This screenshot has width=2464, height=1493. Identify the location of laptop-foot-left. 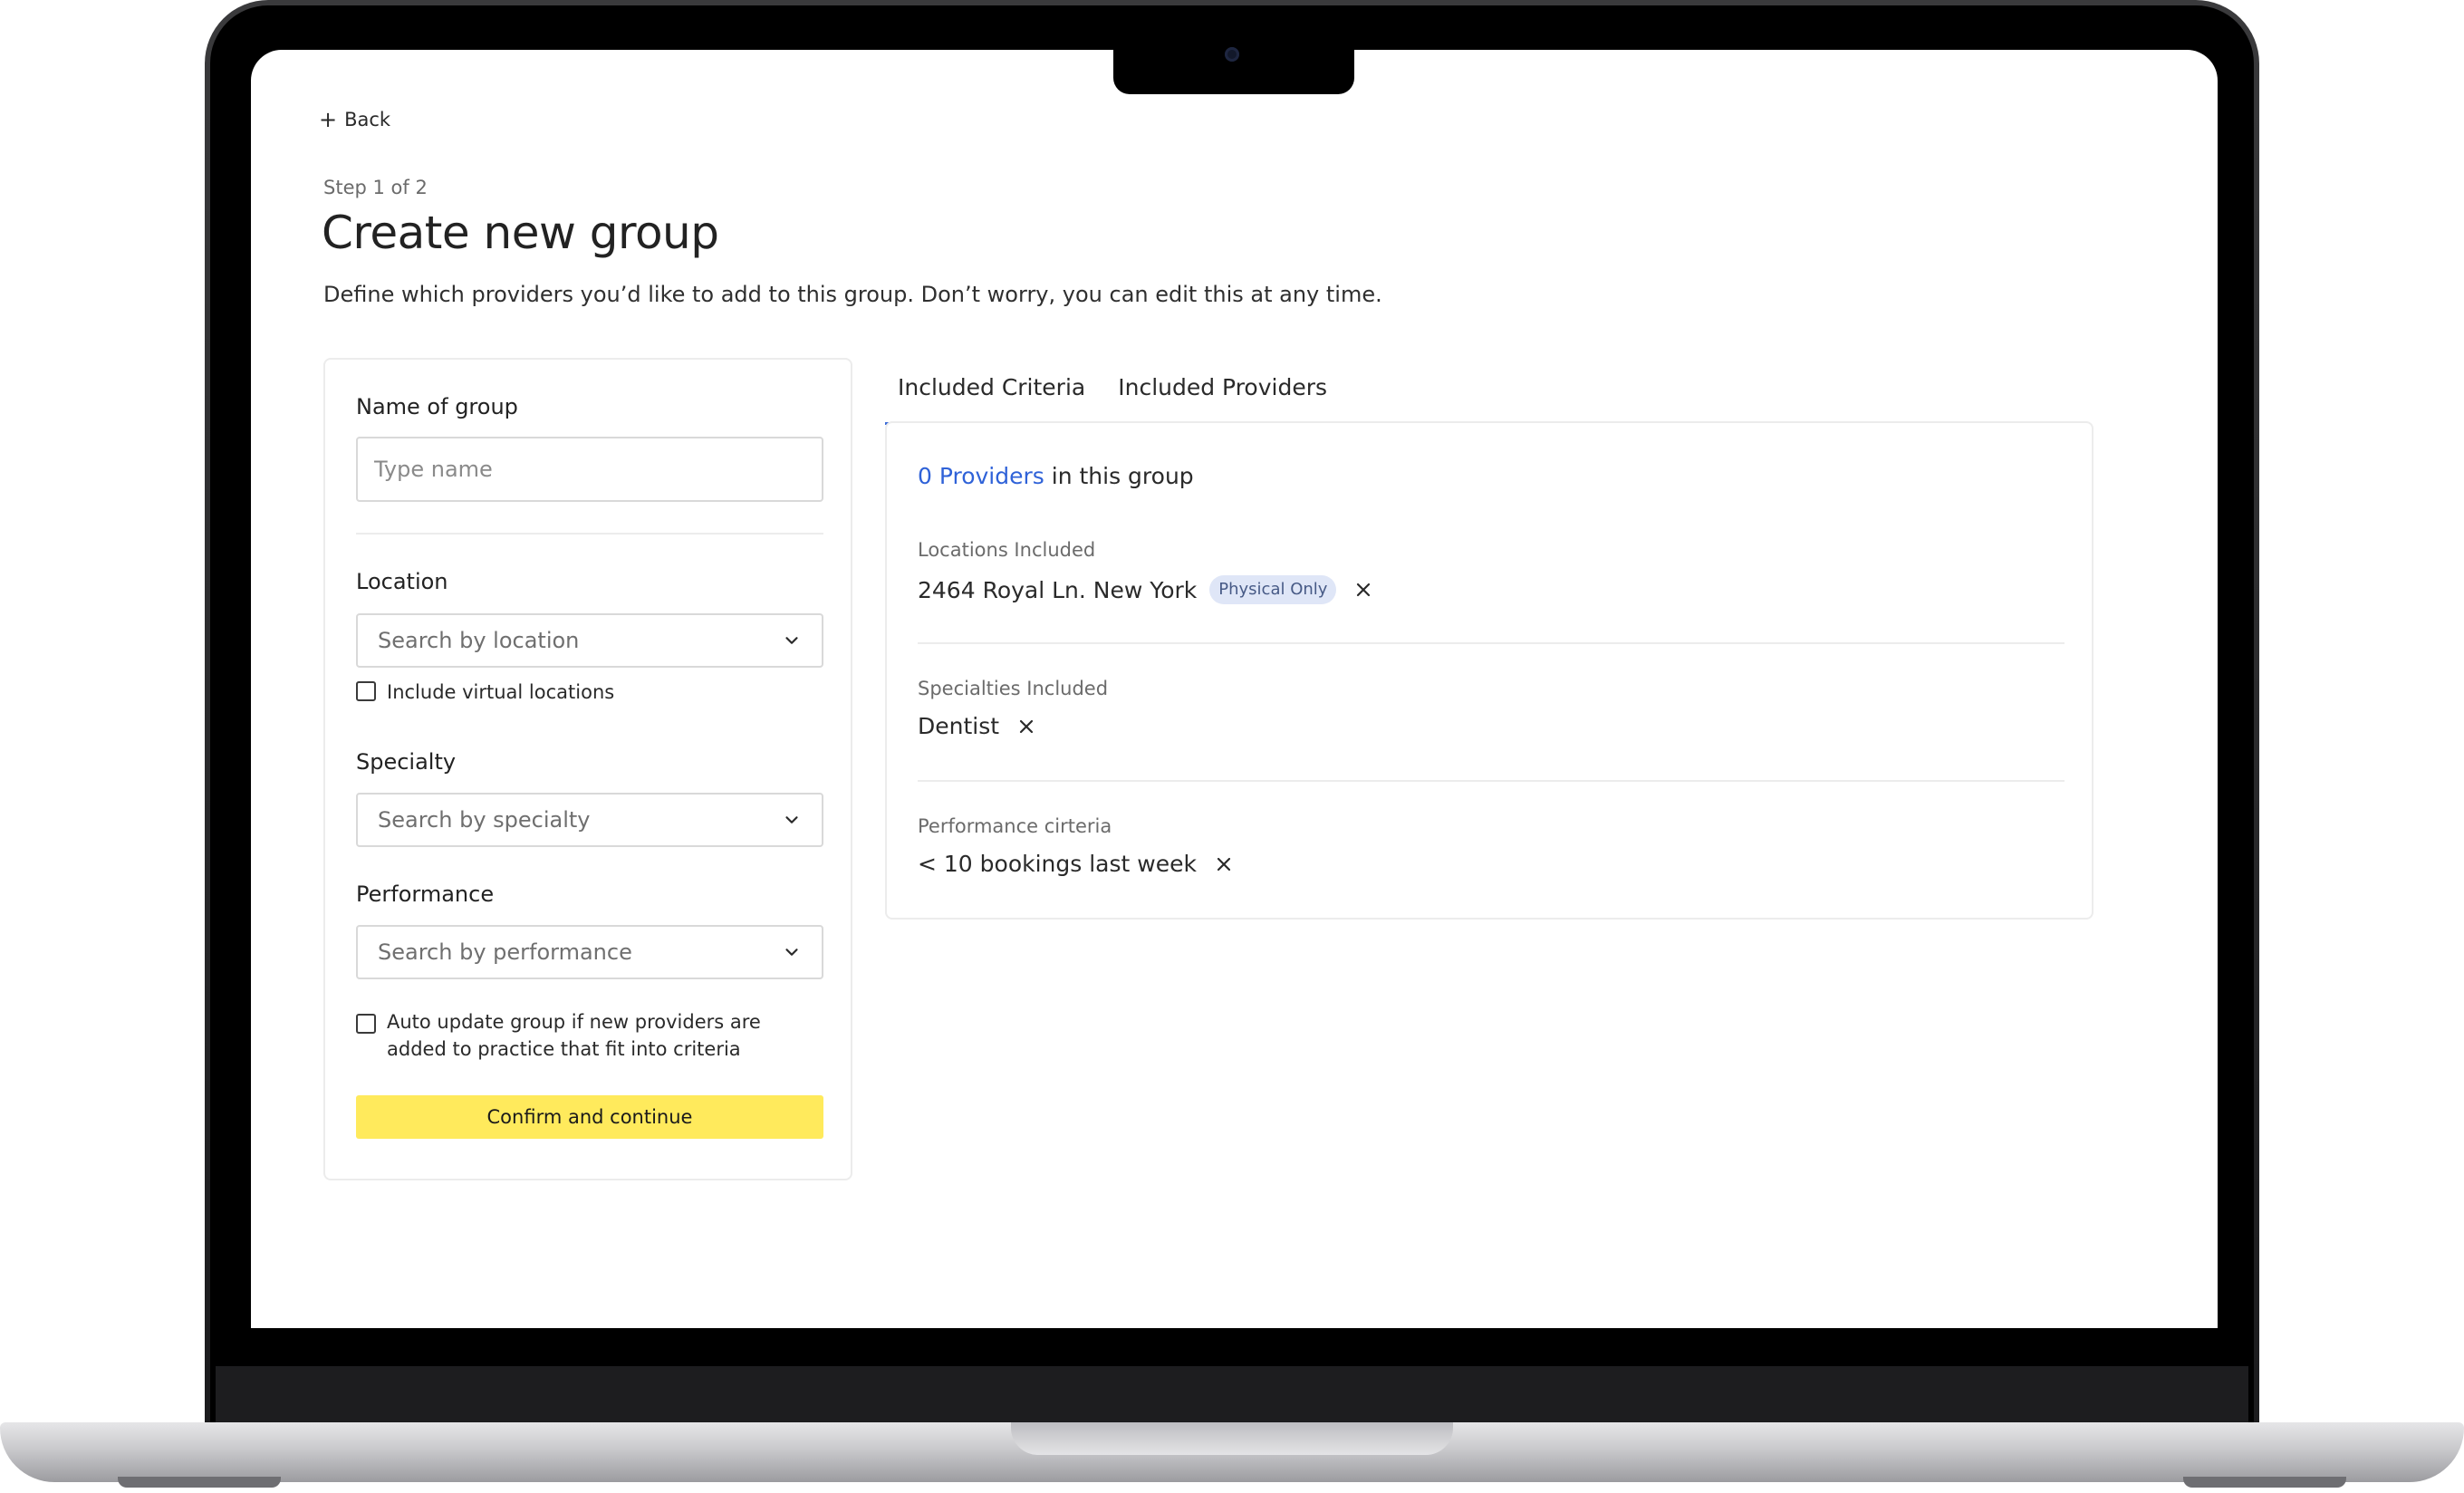
(200, 1482).